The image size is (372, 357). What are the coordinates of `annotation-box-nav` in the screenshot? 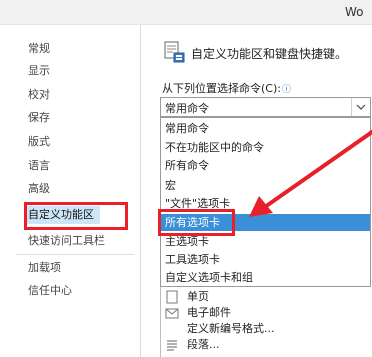 It's located at (76, 216).